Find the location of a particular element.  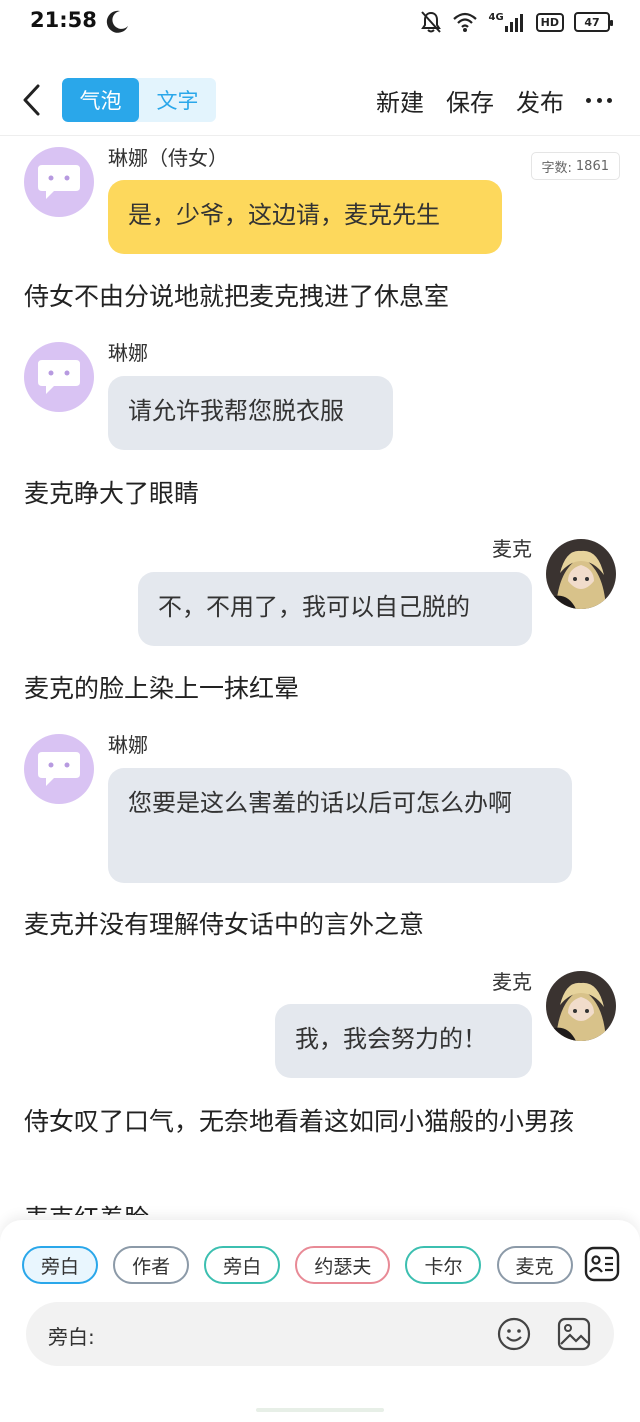

network-type: 4G is located at coordinates (496, 17).